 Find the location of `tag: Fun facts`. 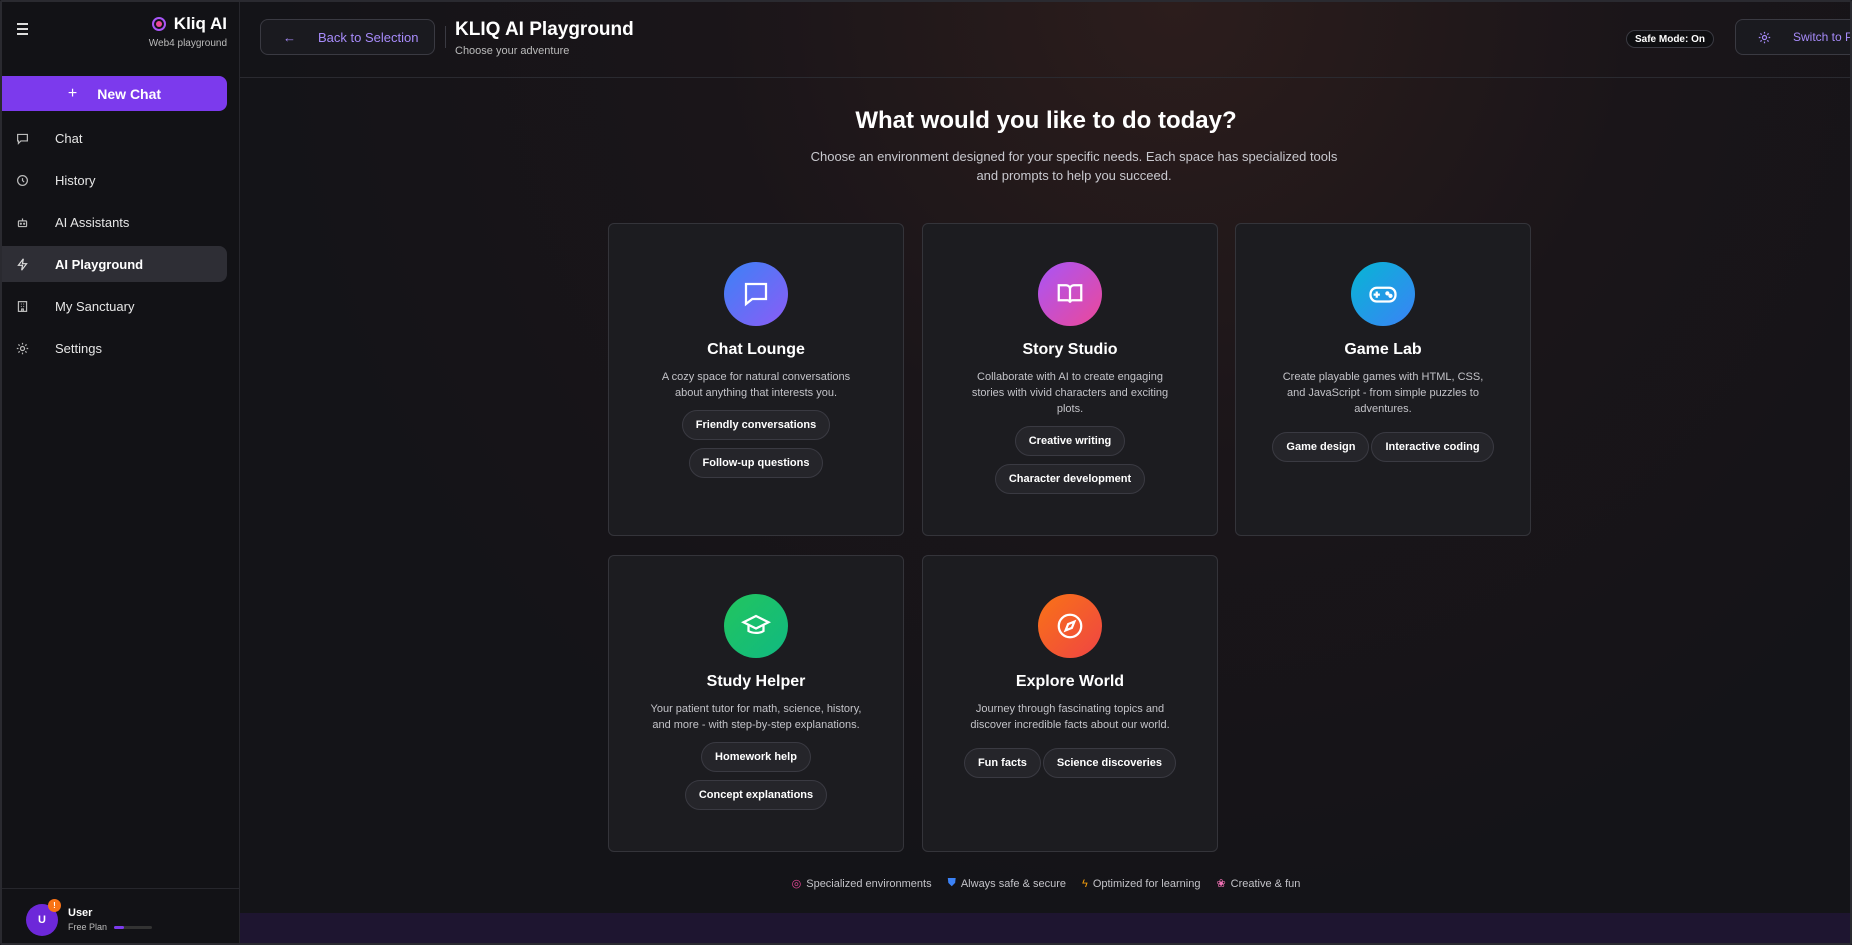

tag: Fun facts is located at coordinates (1002, 763).